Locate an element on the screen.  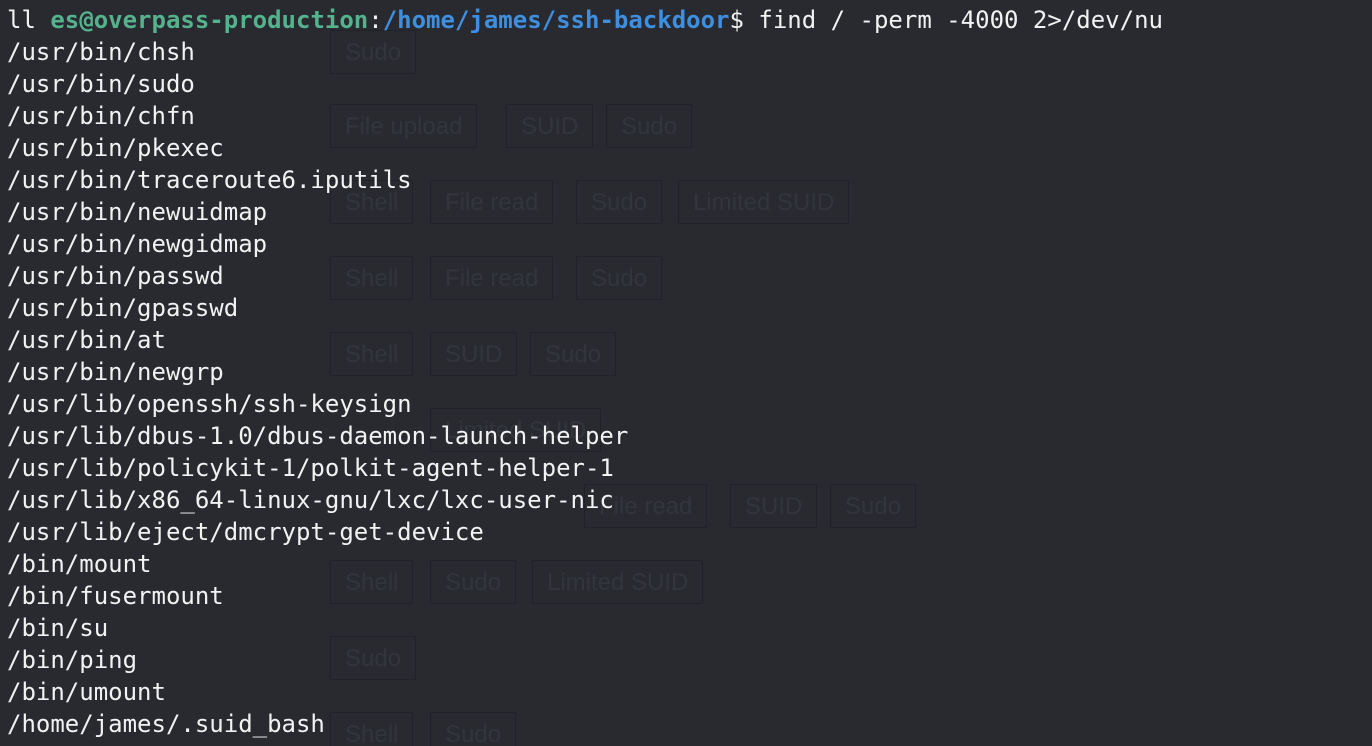
prompt-symbol: $ is located at coordinates (744, 20).